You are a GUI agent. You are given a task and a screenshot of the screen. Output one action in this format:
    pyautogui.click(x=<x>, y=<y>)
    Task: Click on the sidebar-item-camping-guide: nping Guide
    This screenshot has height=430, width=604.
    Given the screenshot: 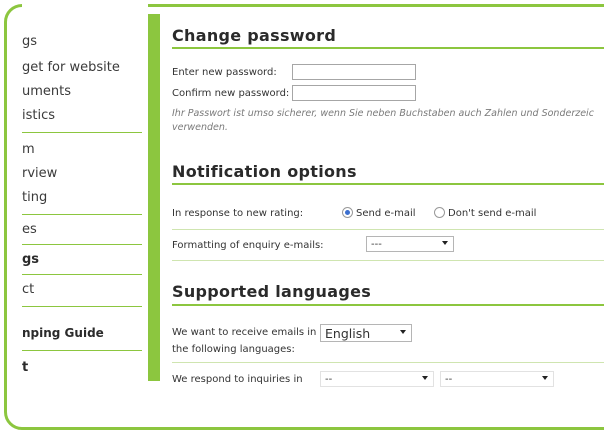 What is the action you would take?
    pyautogui.click(x=63, y=333)
    